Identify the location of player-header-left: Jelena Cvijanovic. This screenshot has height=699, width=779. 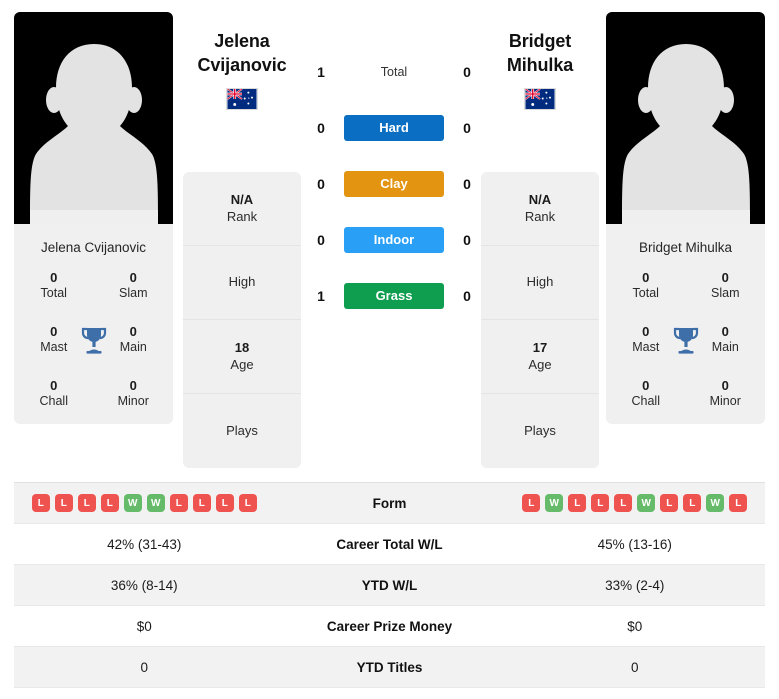
(242, 70).